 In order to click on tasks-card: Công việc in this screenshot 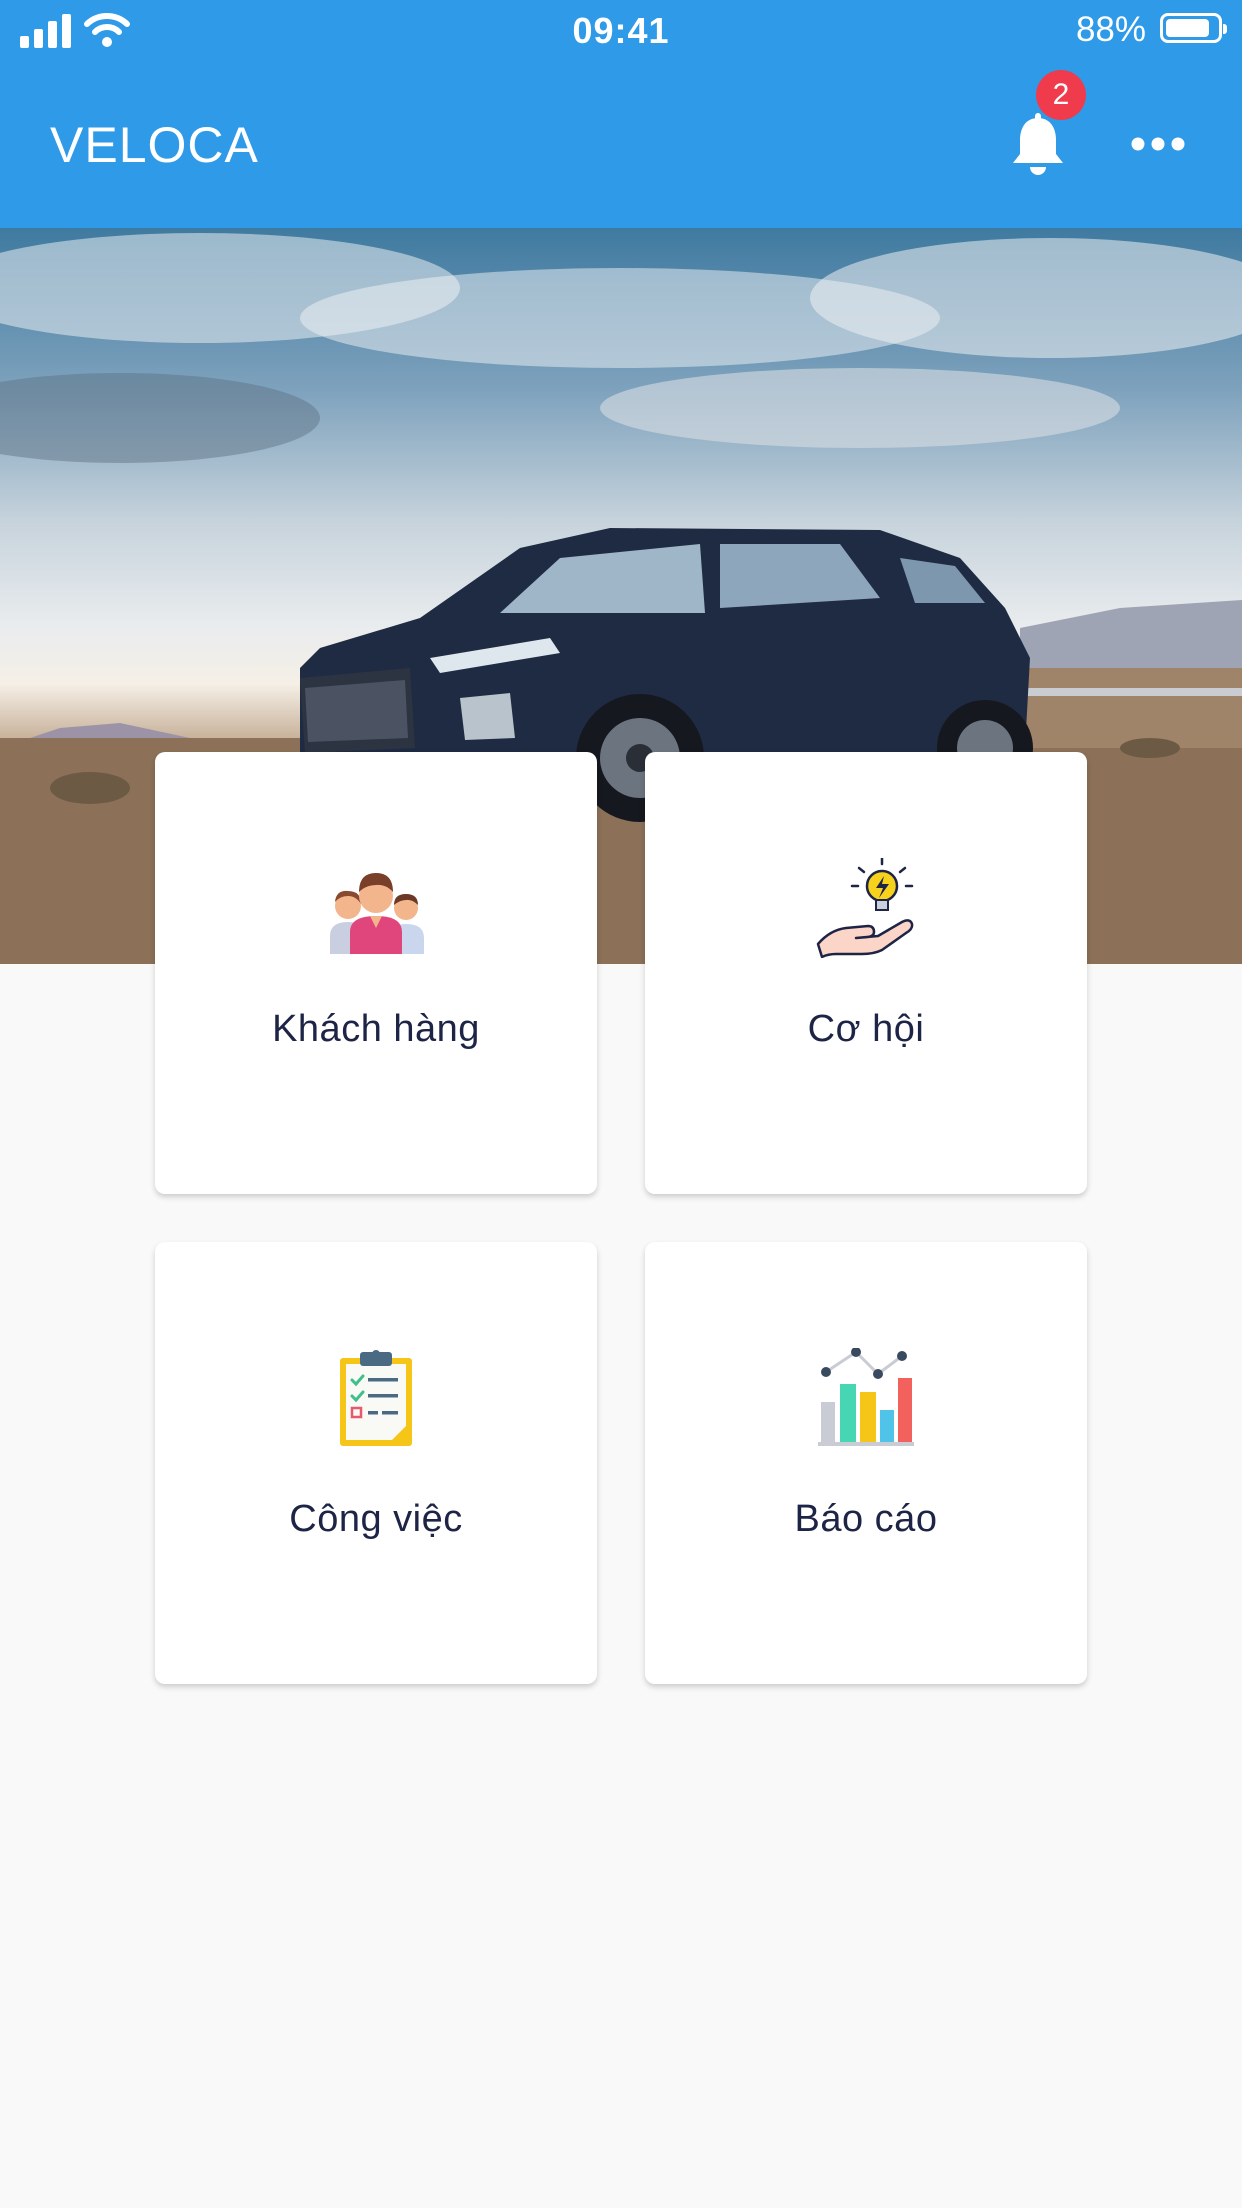, I will do `click(376, 1463)`.